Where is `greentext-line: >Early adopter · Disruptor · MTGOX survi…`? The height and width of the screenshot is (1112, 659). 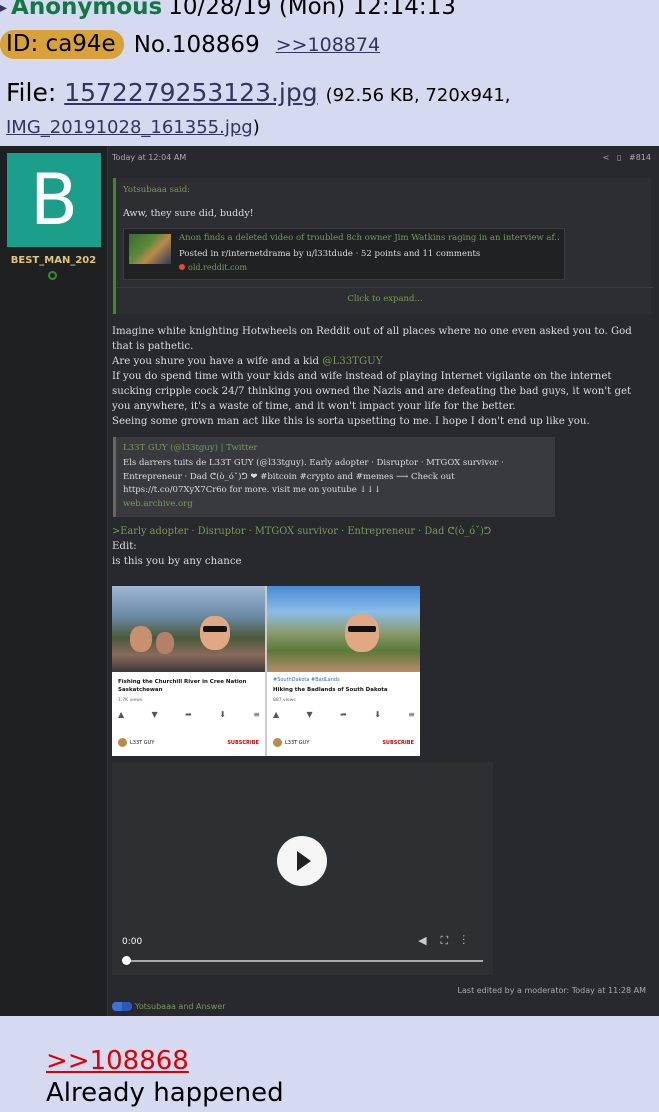
greentext-line: >Early adopter · Disruptor · MTGOX survi… is located at coordinates (302, 531).